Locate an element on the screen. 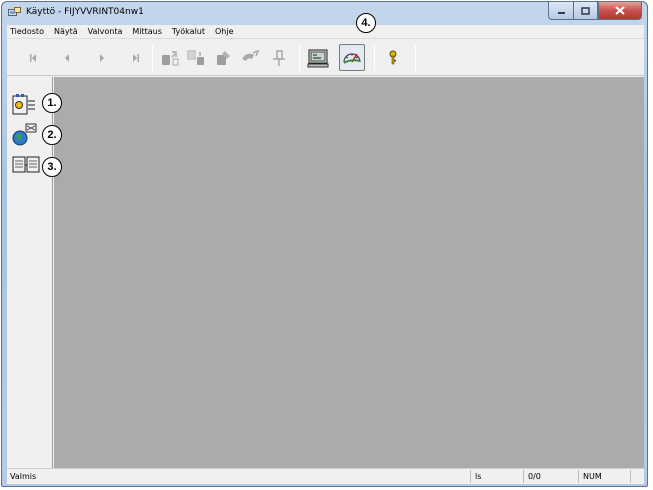 The width and height of the screenshot is (653, 490). parameter-edit-button is located at coordinates (250, 57).